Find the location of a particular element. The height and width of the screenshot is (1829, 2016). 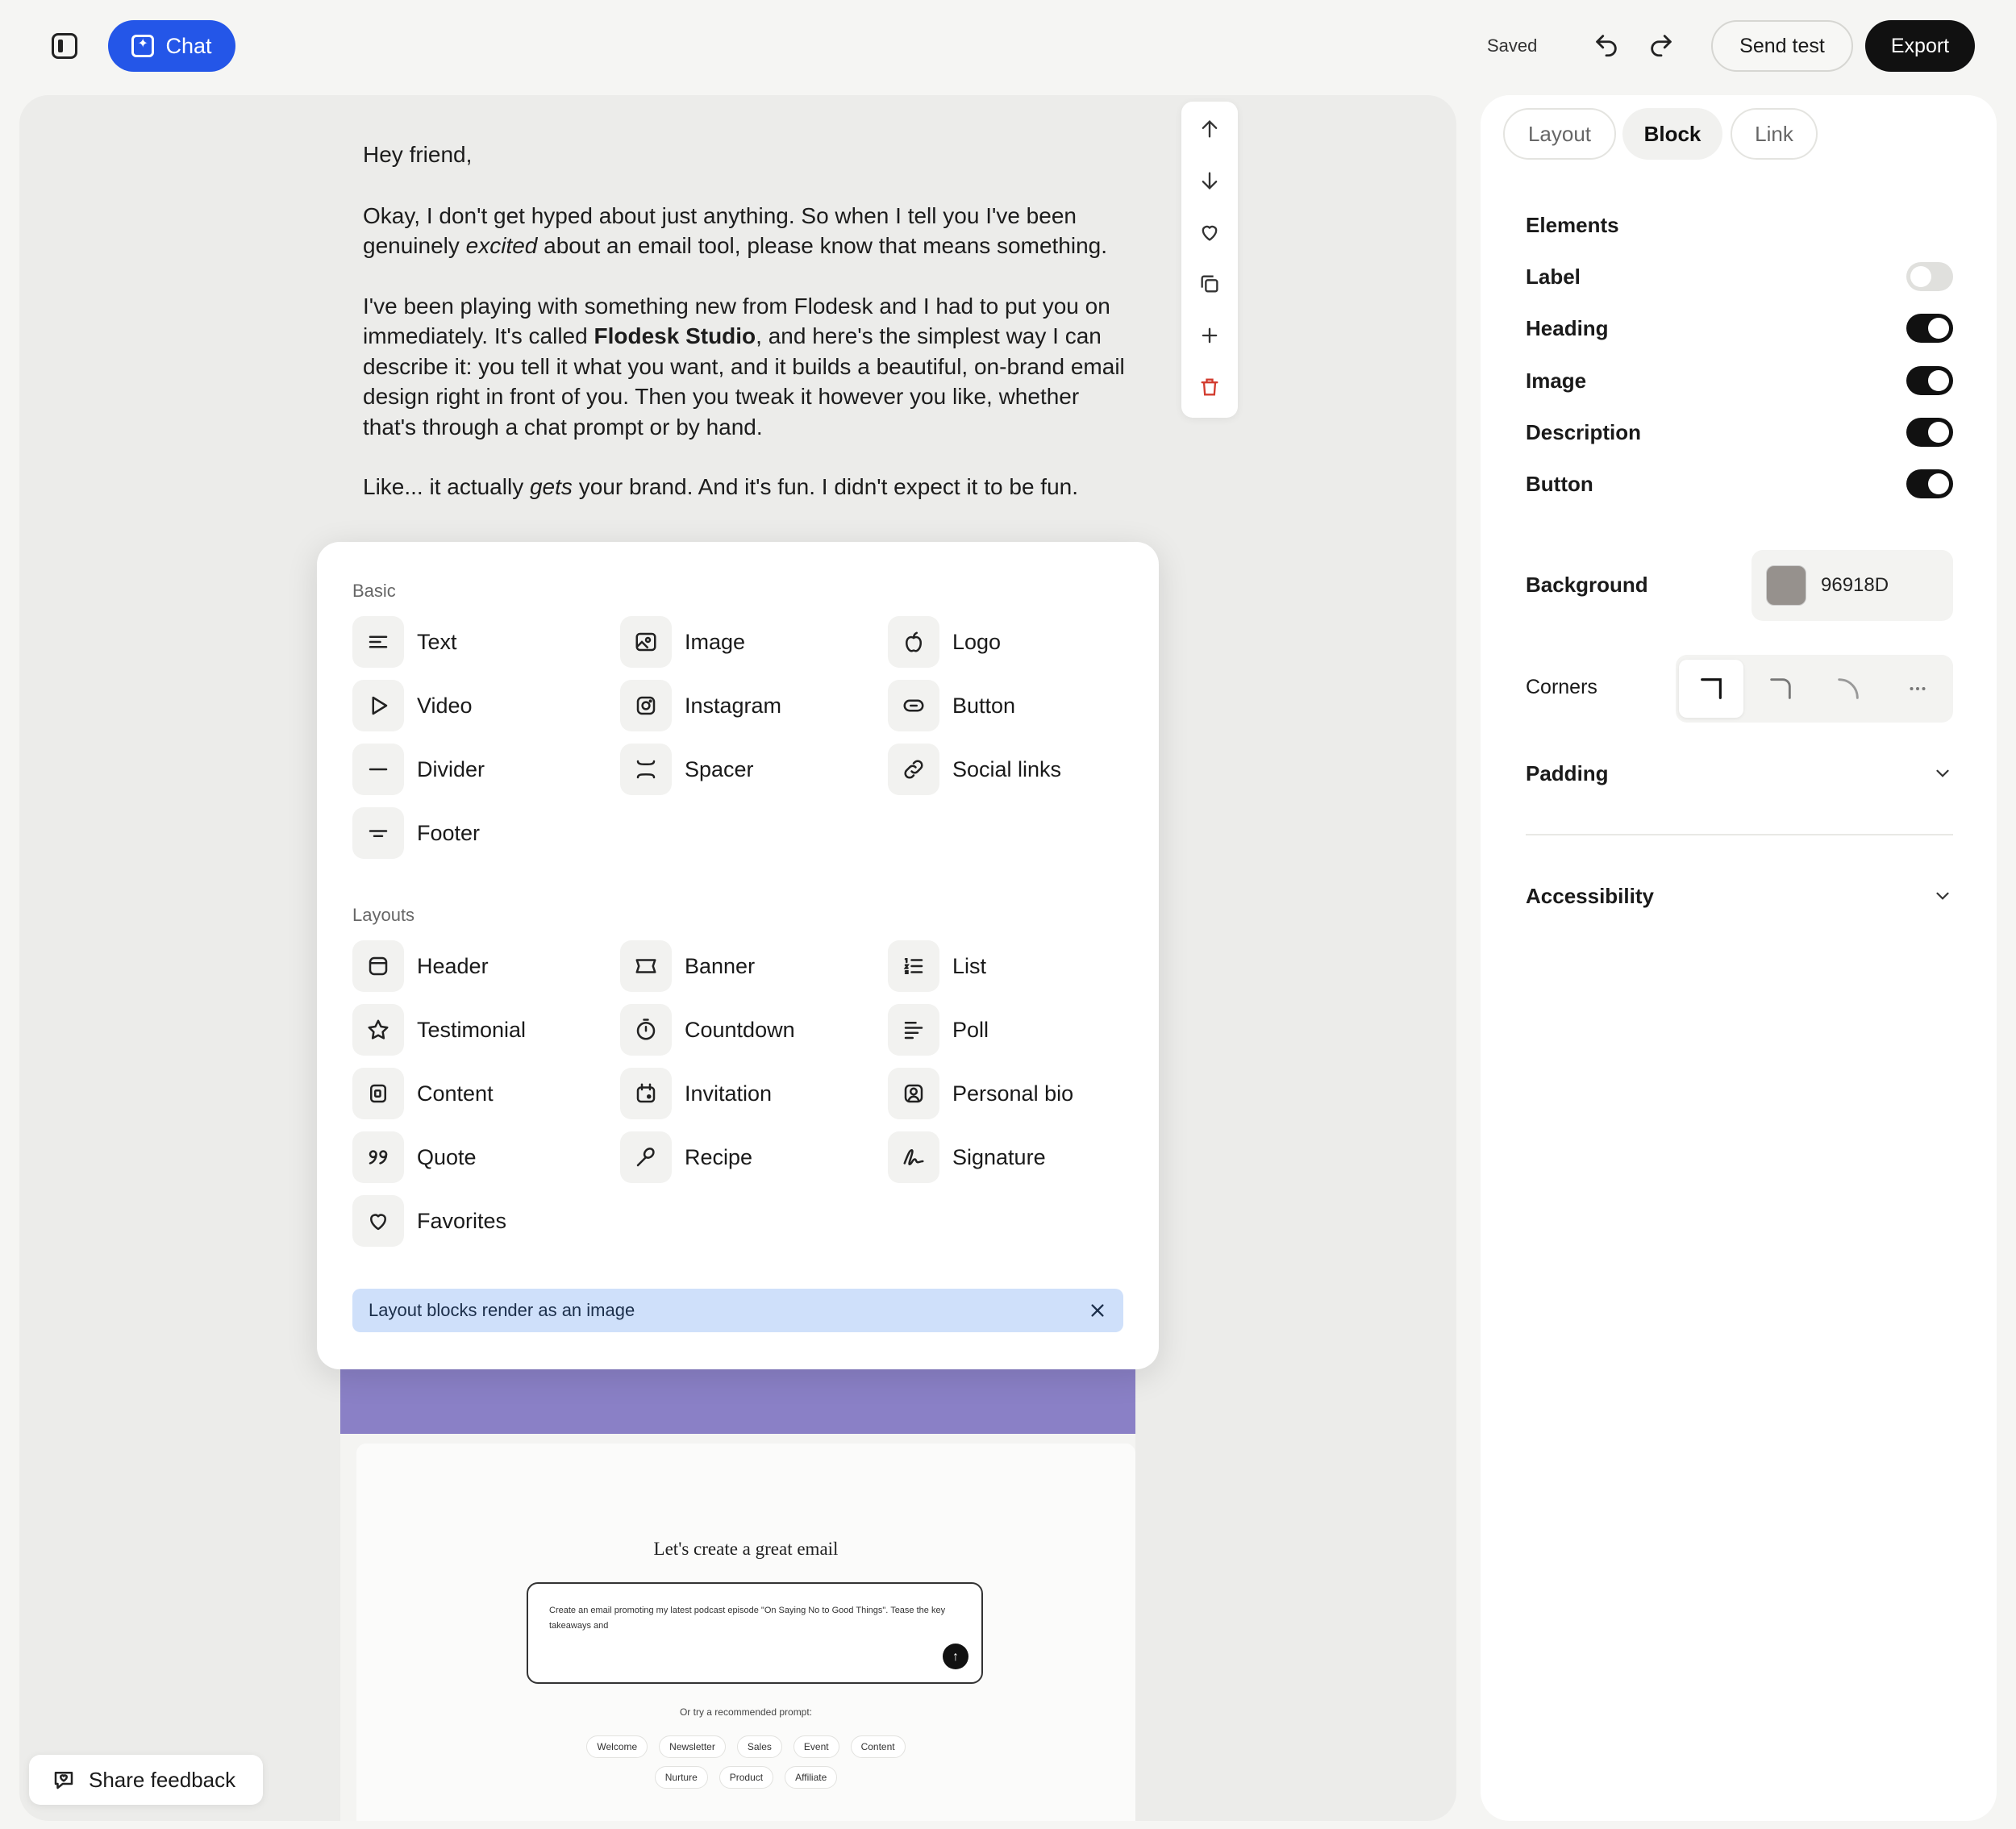

background-label: Background is located at coordinates (1587, 585).